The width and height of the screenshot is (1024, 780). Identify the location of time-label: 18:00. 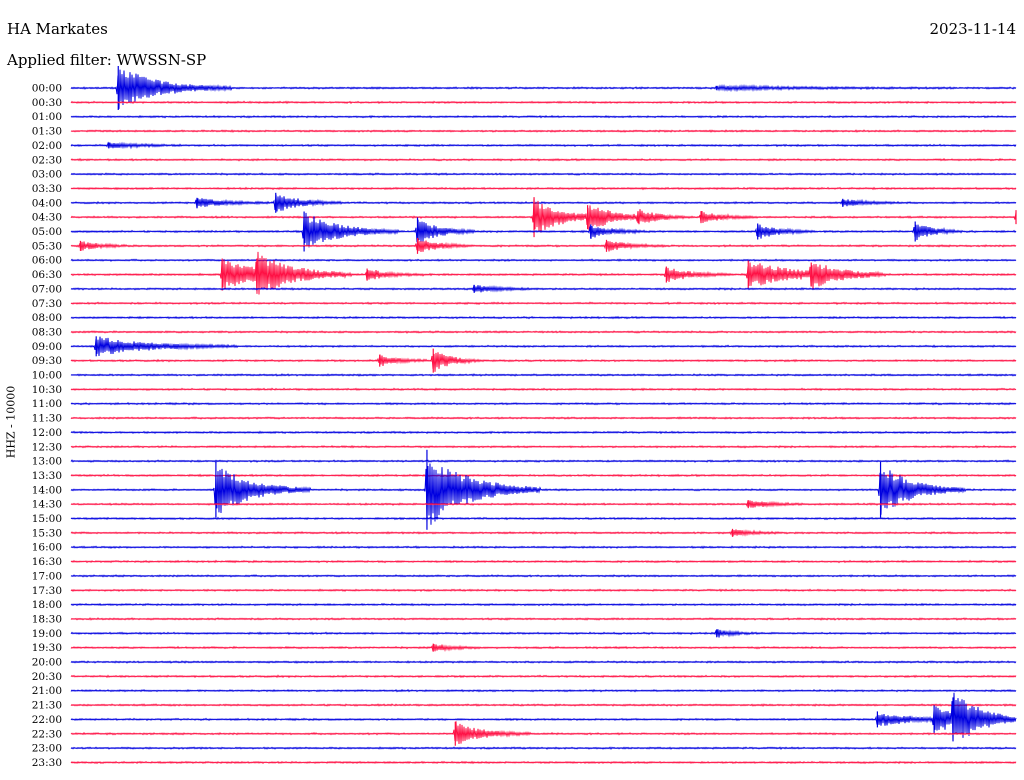
(47, 605).